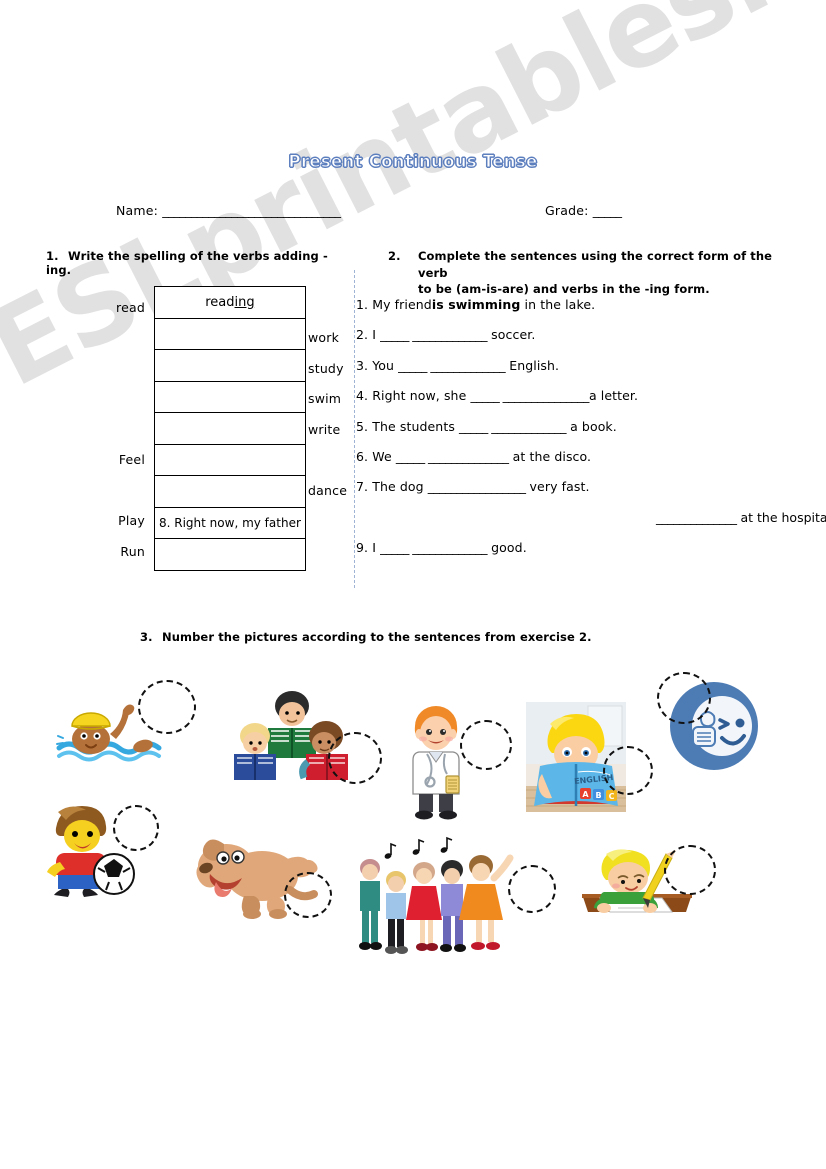  Describe the element at coordinates (131, 459) in the screenshot. I see `verb-label-feel: Feel` at that location.